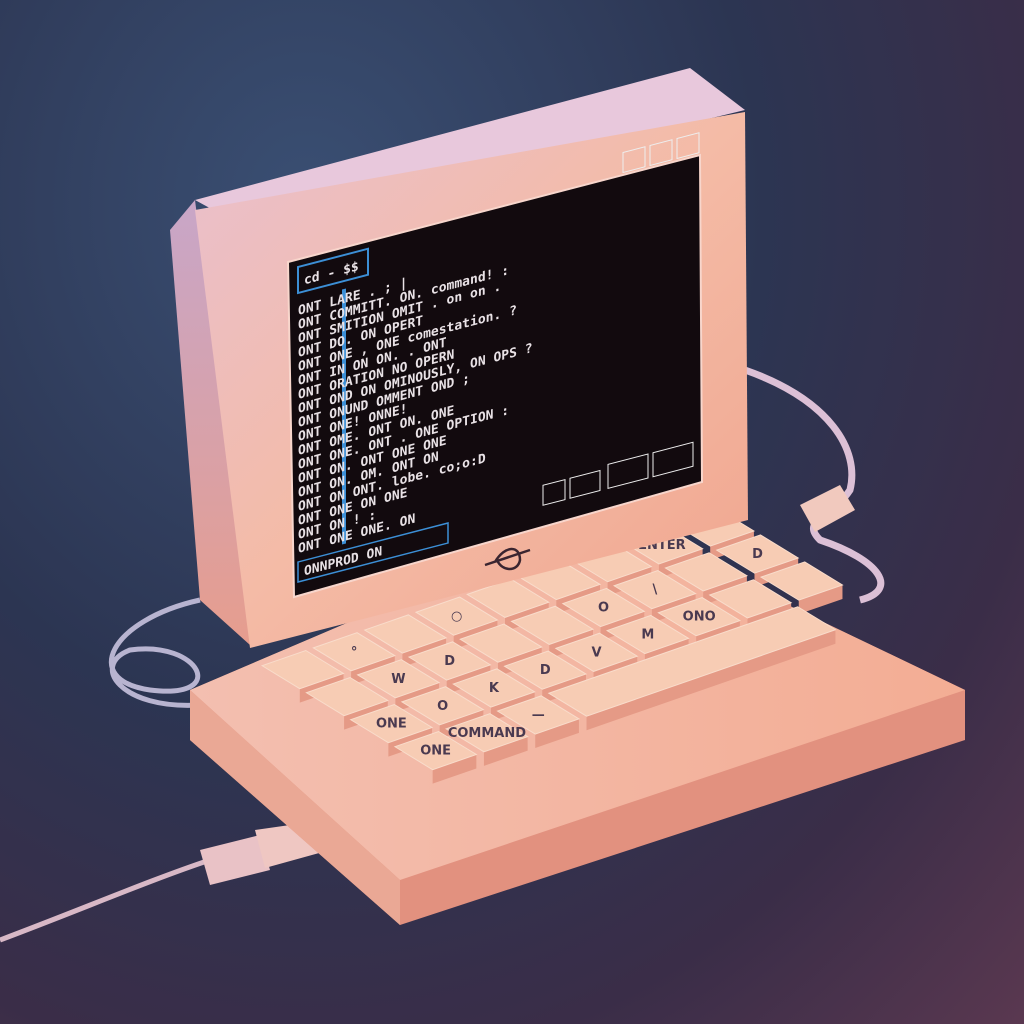  I want to click on key-label: —, so click(538, 715).